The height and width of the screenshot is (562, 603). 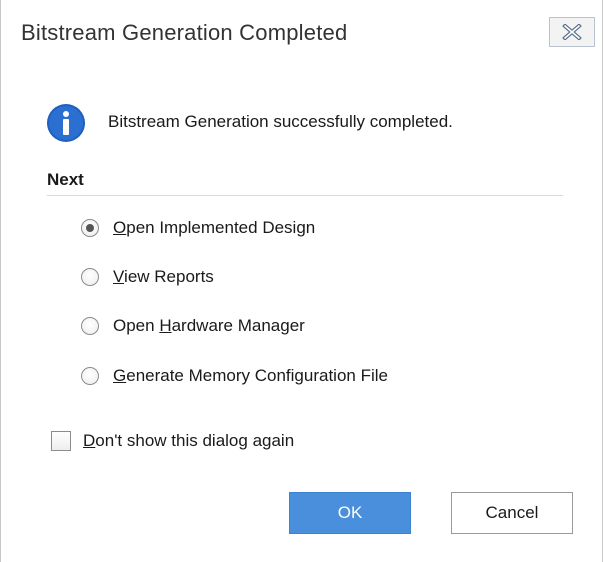 I want to click on radio-generate-memory-configuration-file, so click(x=90, y=376).